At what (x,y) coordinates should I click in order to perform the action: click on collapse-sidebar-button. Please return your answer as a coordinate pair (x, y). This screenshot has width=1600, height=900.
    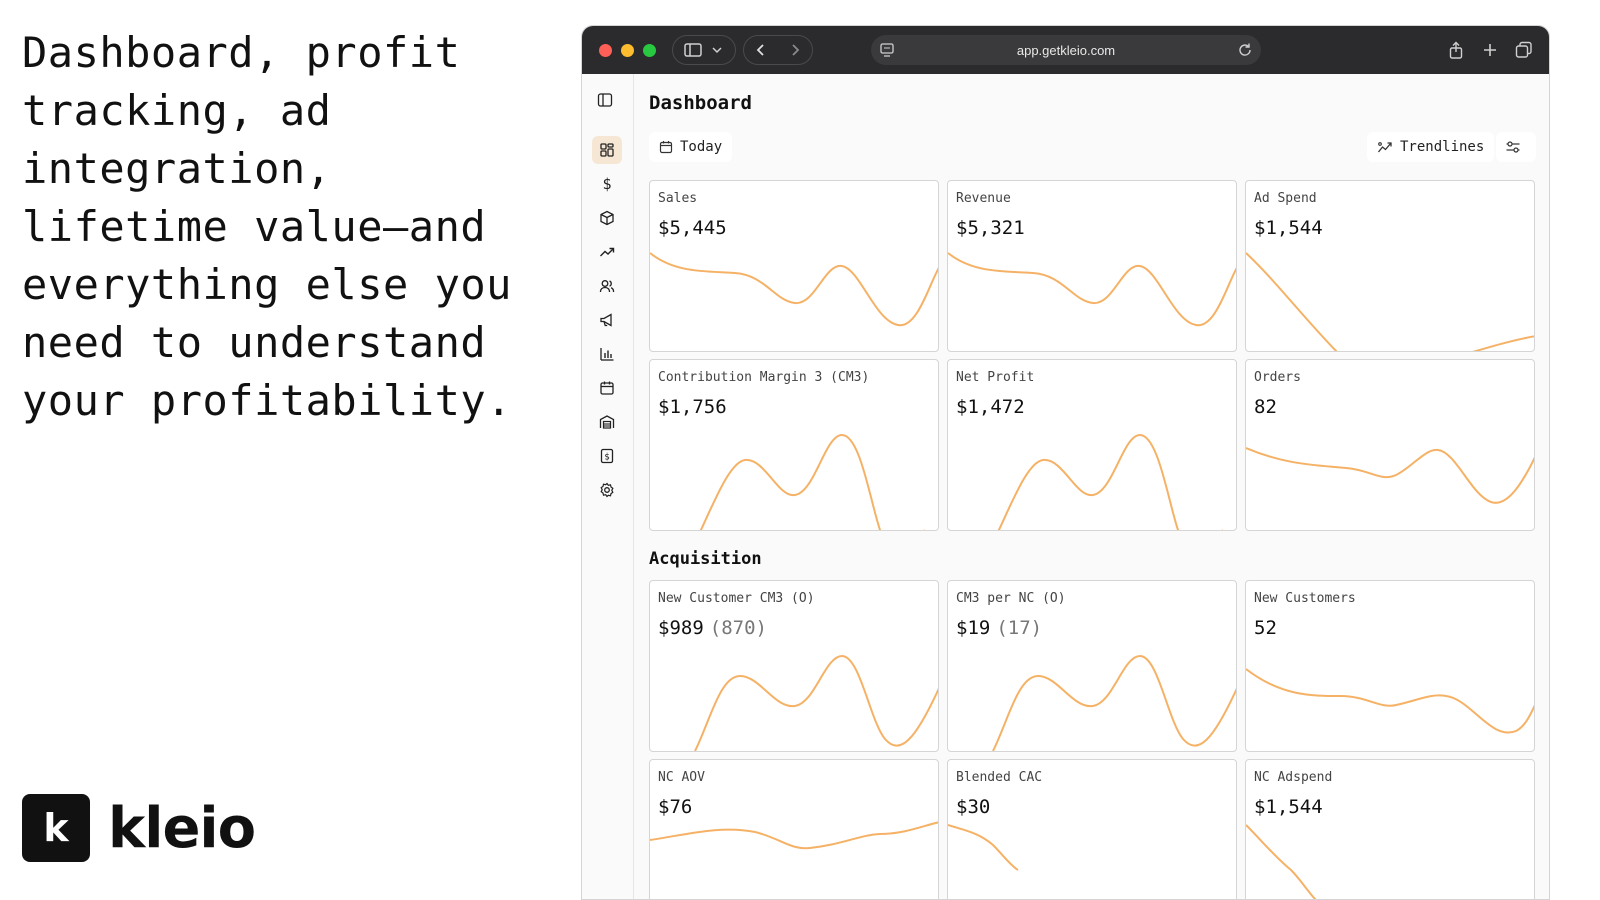
    Looking at the image, I should click on (605, 102).